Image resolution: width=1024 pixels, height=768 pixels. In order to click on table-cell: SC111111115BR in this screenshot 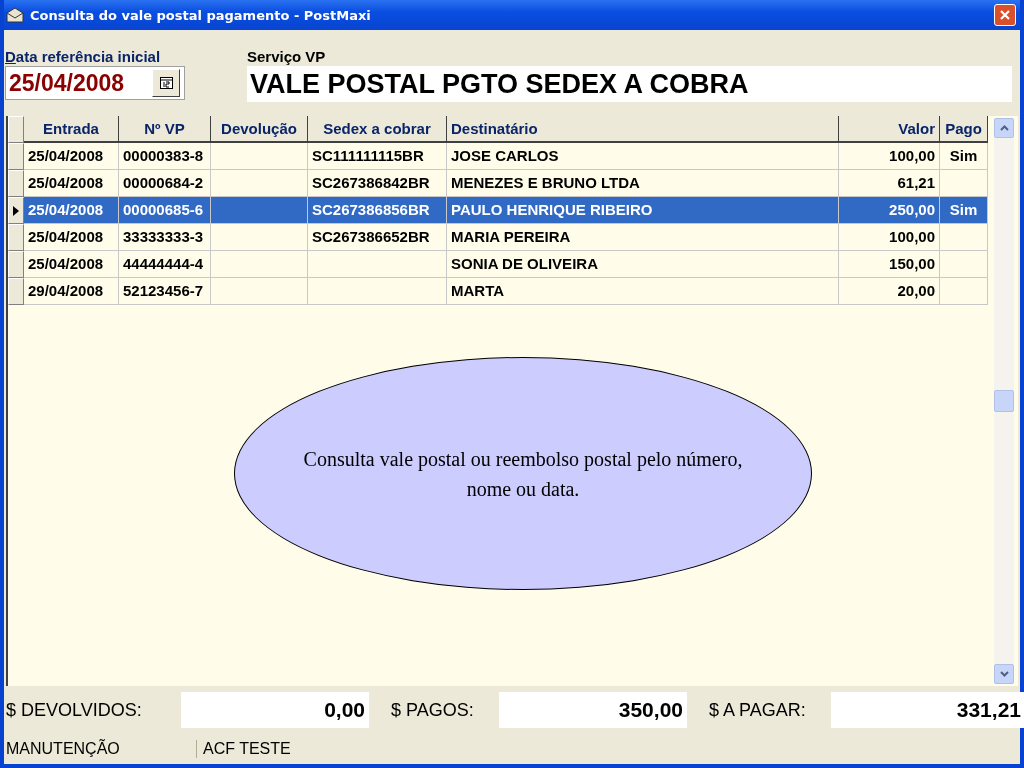, I will do `click(368, 155)`.